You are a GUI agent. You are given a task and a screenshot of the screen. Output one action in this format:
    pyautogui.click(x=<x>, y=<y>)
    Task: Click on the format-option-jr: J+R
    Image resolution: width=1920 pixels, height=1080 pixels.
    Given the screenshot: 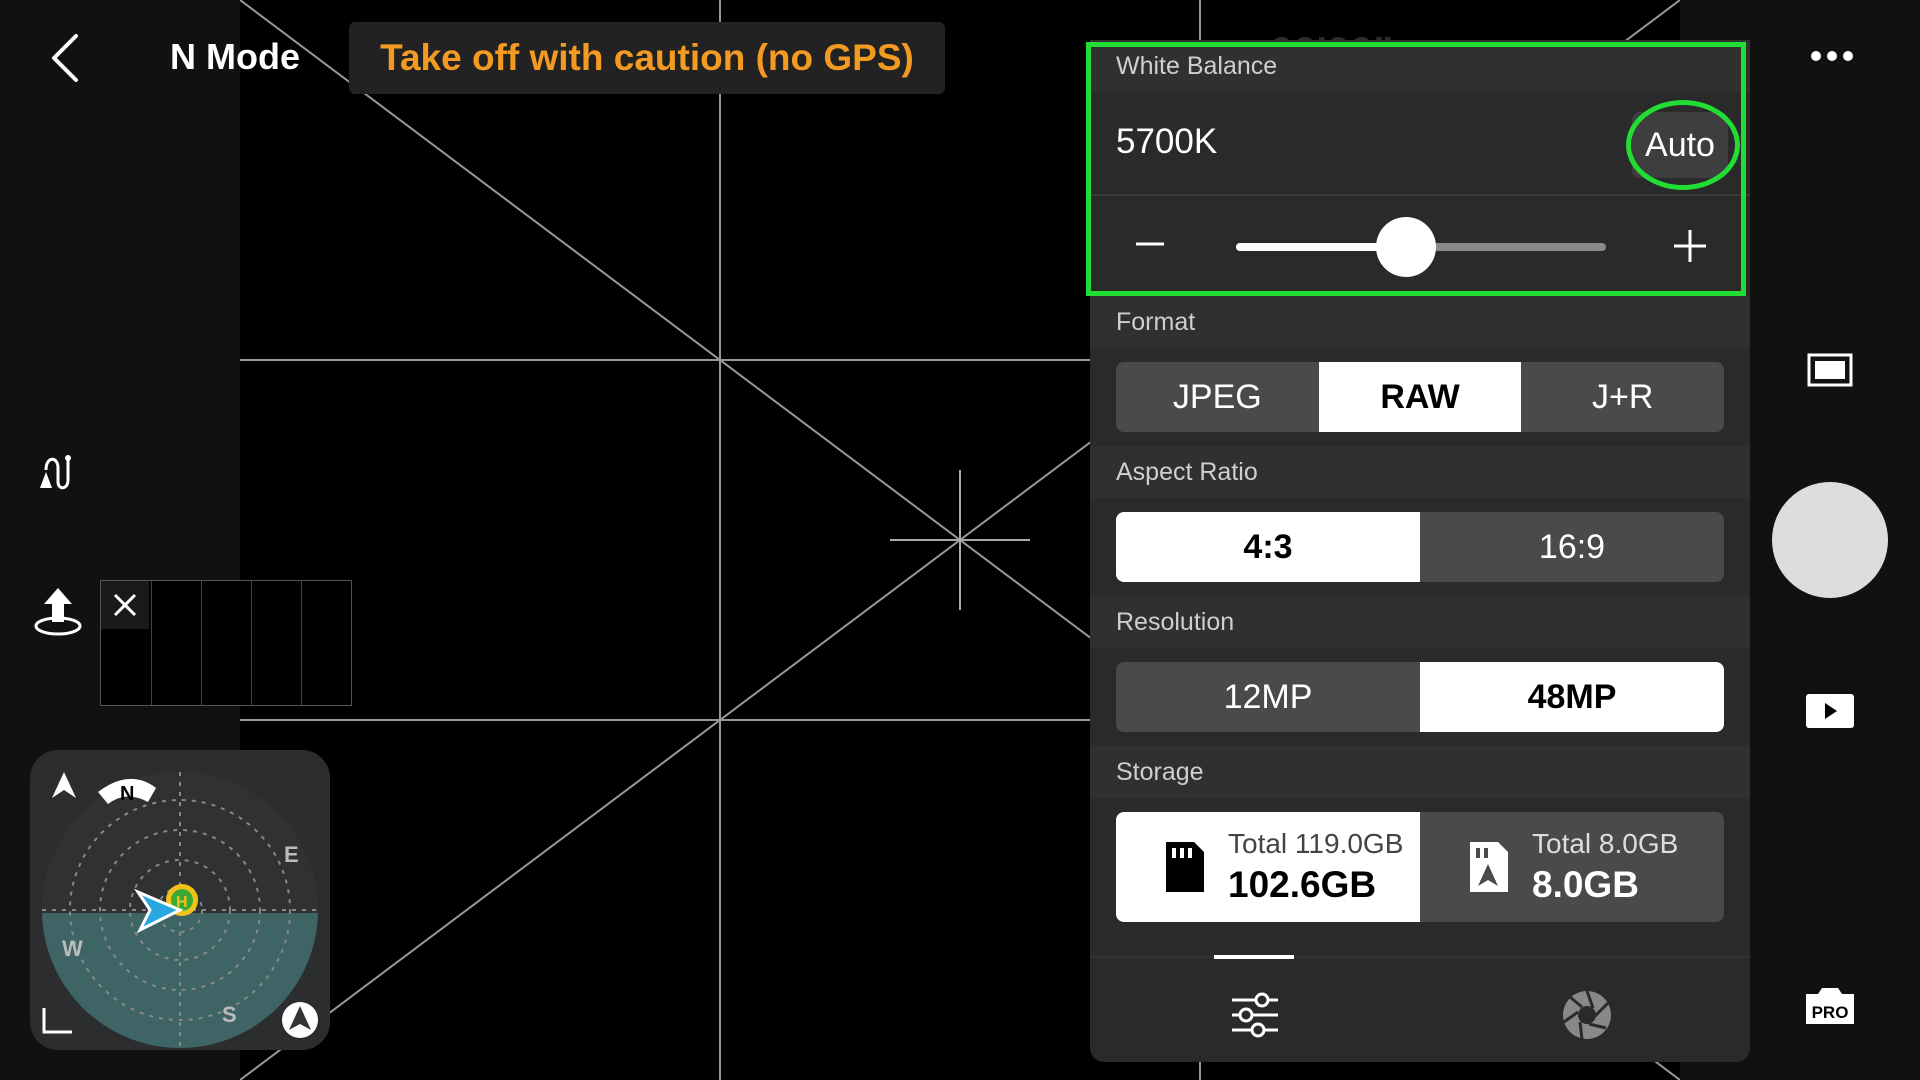 What is the action you would take?
    pyautogui.click(x=1622, y=397)
    